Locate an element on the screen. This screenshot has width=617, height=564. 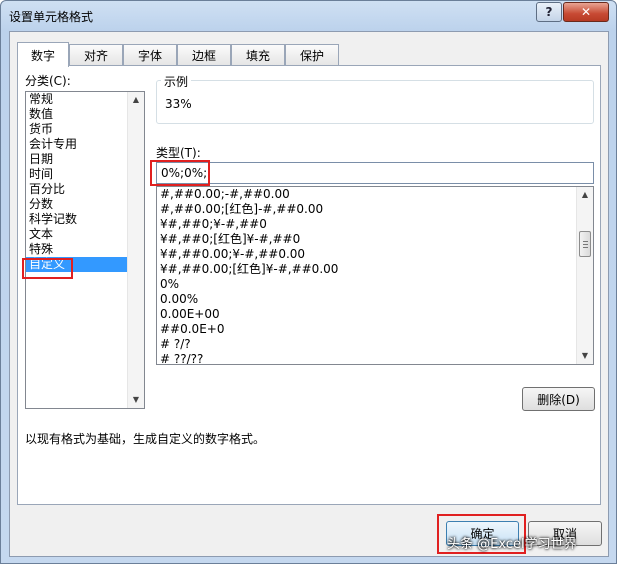
close-button: ✕ is located at coordinates (586, 12).